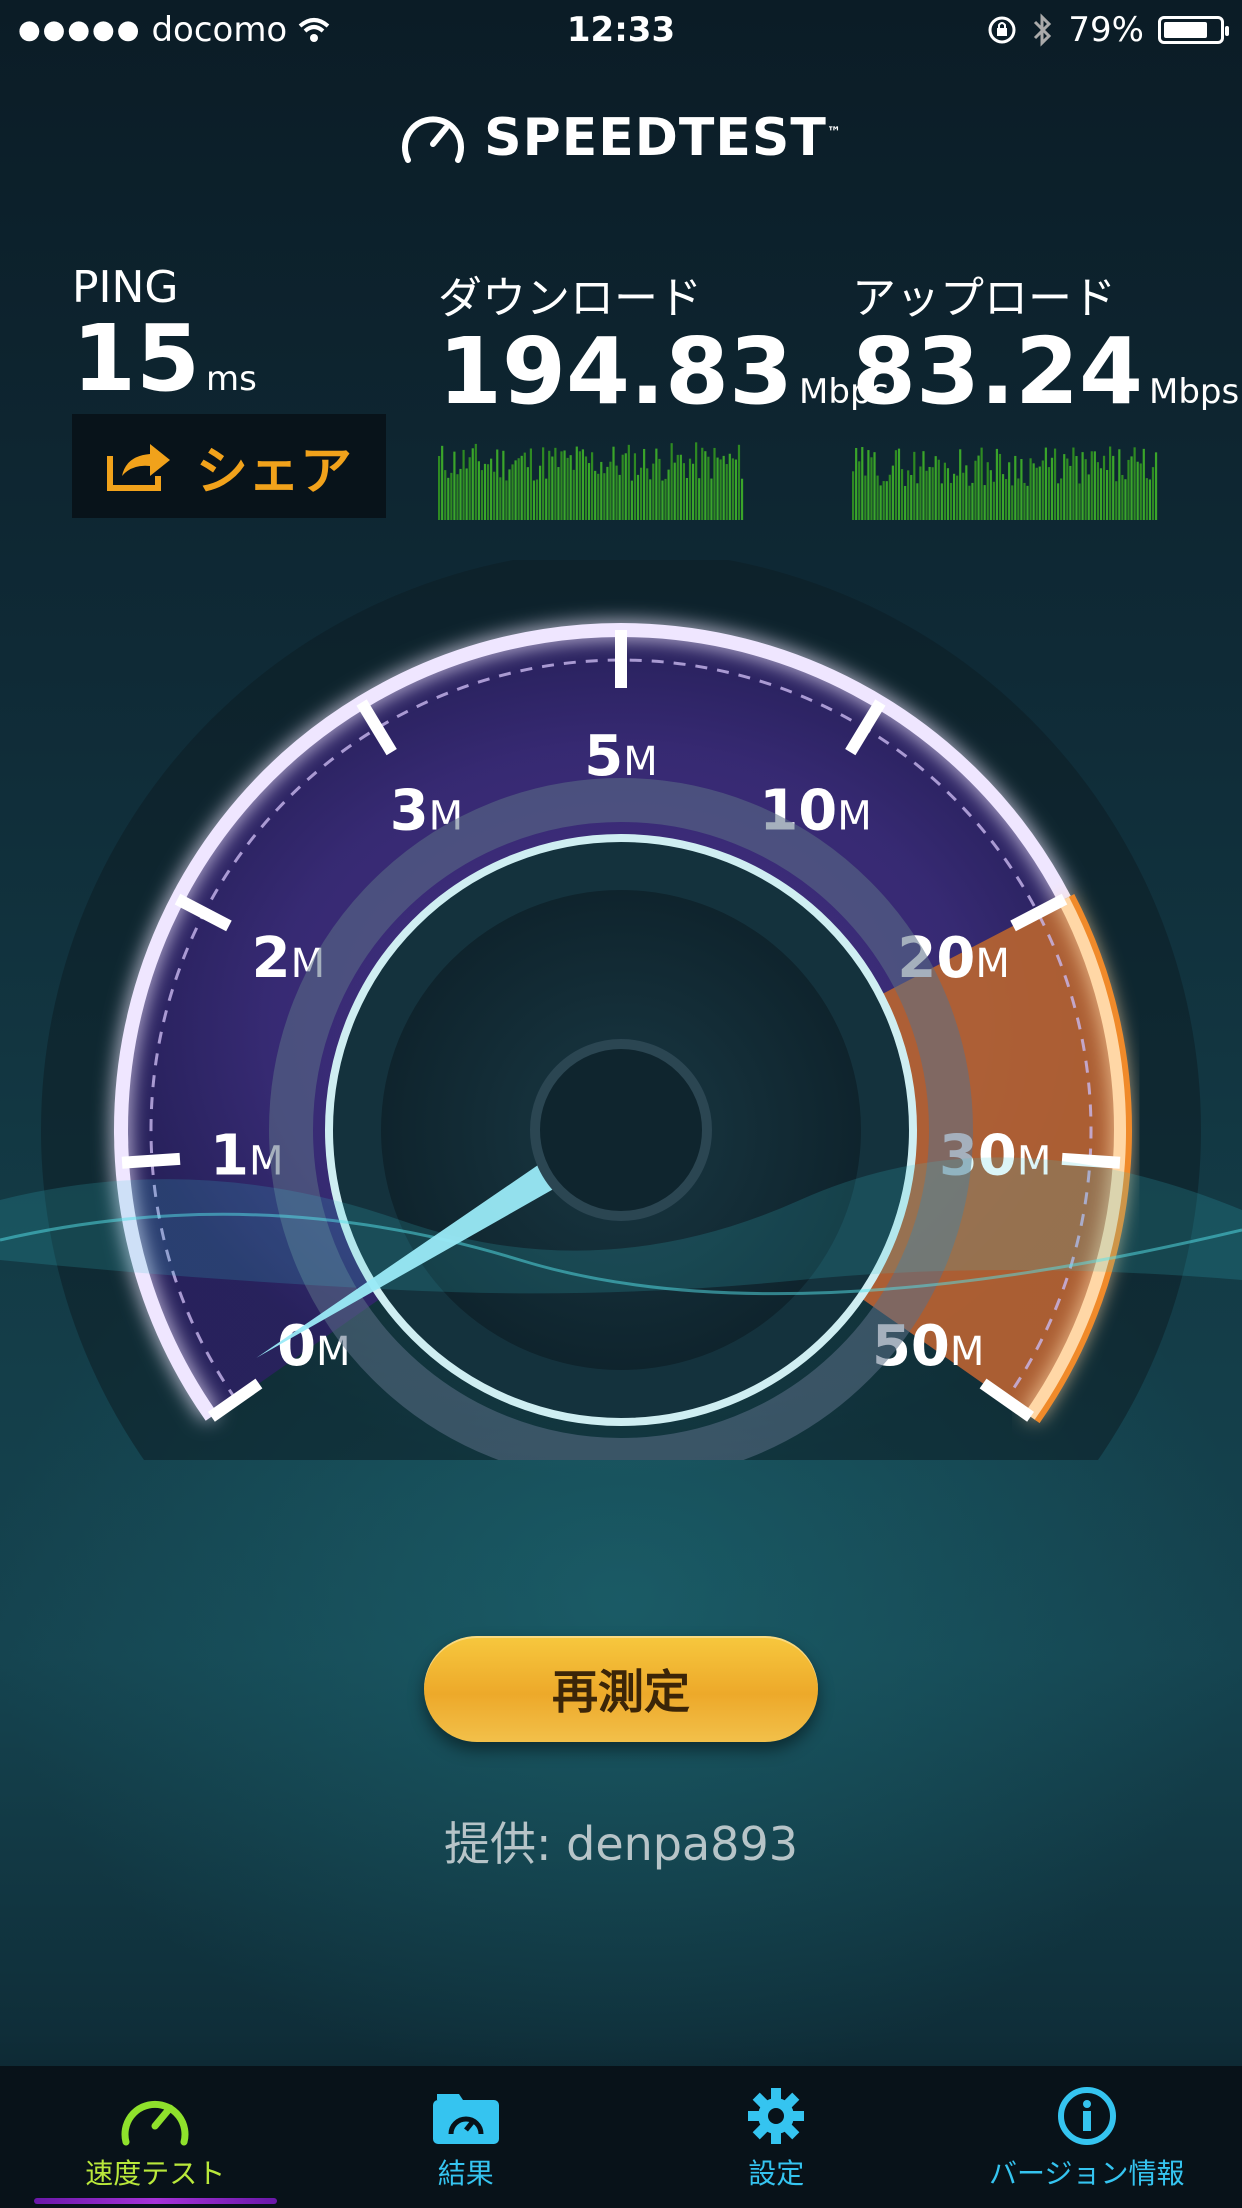 The image size is (1242, 2208). What do you see at coordinates (1086, 2116) in the screenshot?
I see `info-icon` at bounding box center [1086, 2116].